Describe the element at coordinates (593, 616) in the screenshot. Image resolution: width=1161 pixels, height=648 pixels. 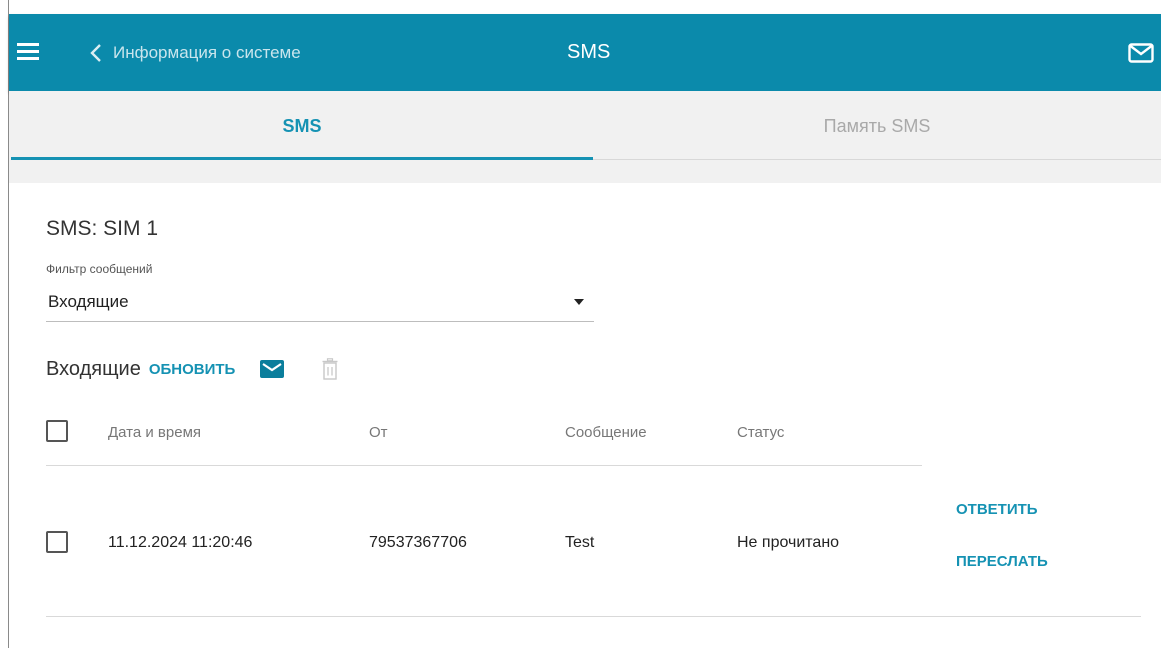
I see `table-row-divider` at that location.